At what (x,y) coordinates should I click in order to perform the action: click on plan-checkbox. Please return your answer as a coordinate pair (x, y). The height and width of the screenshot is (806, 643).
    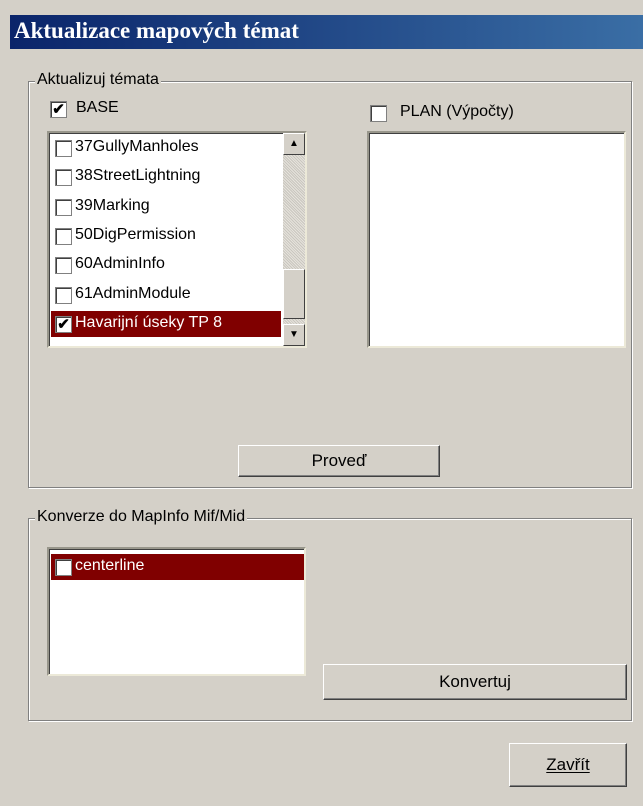
    Looking at the image, I should click on (378, 113).